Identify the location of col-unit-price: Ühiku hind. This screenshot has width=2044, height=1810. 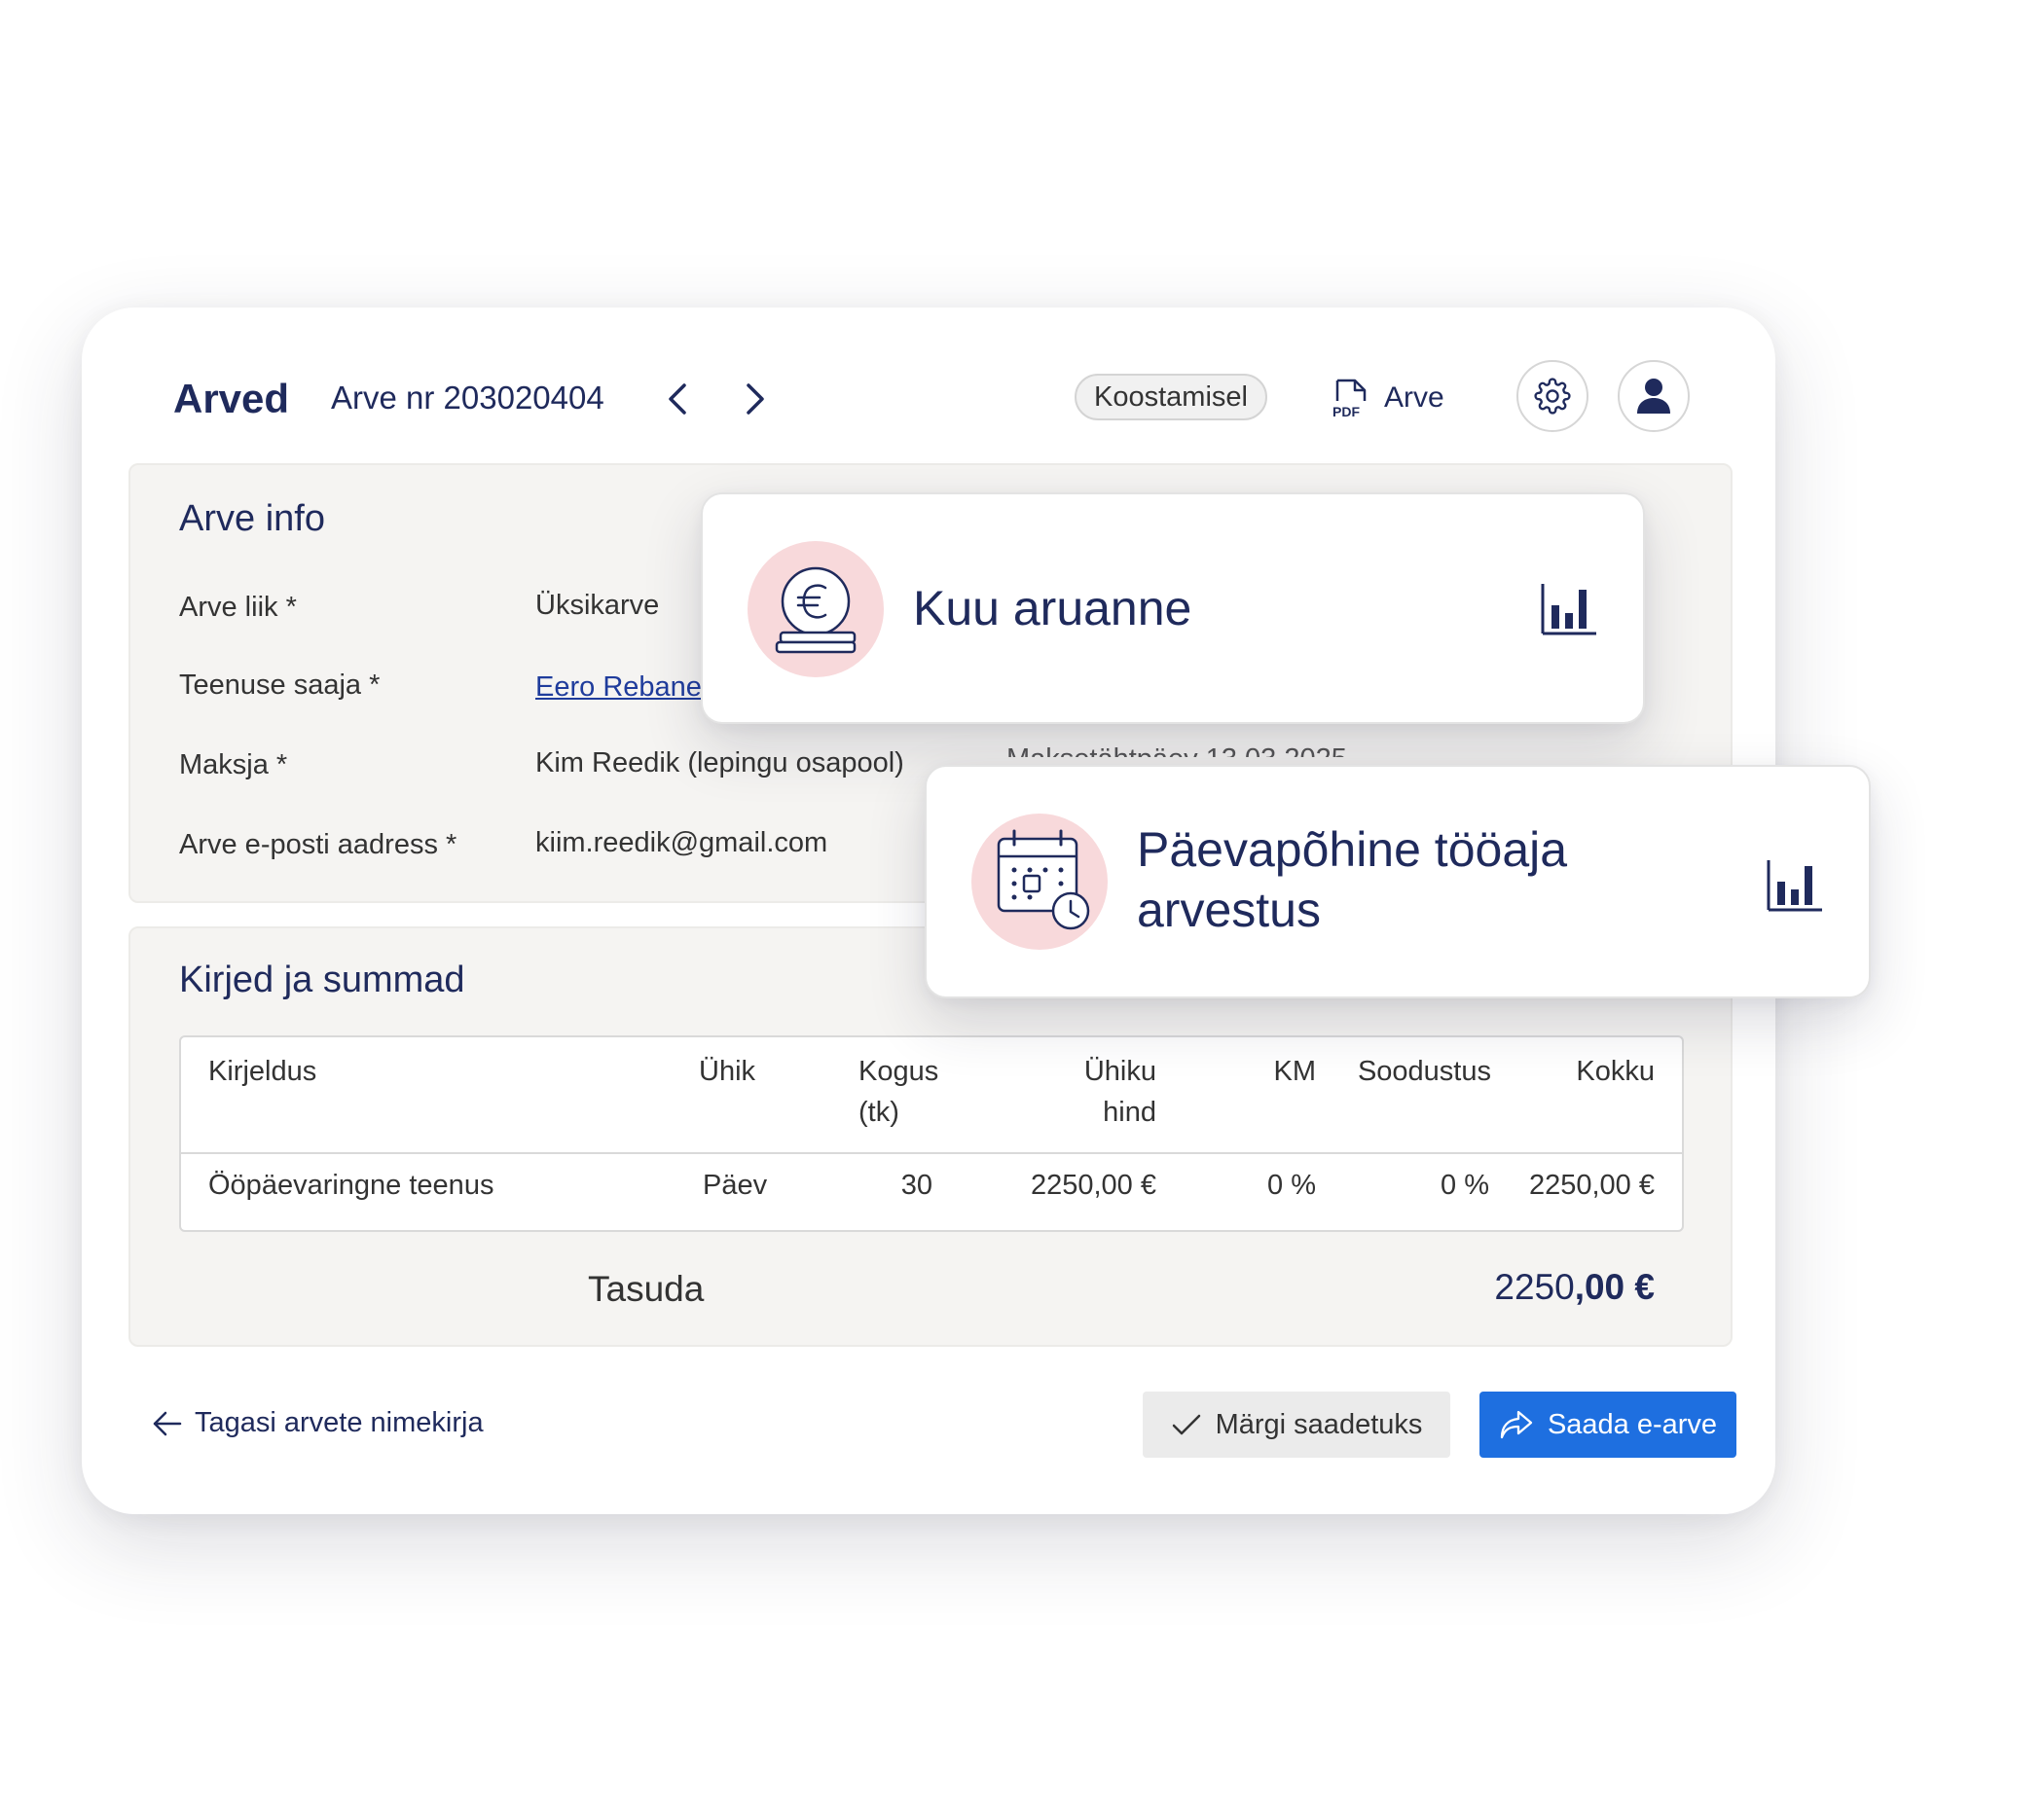
(1119, 1092).